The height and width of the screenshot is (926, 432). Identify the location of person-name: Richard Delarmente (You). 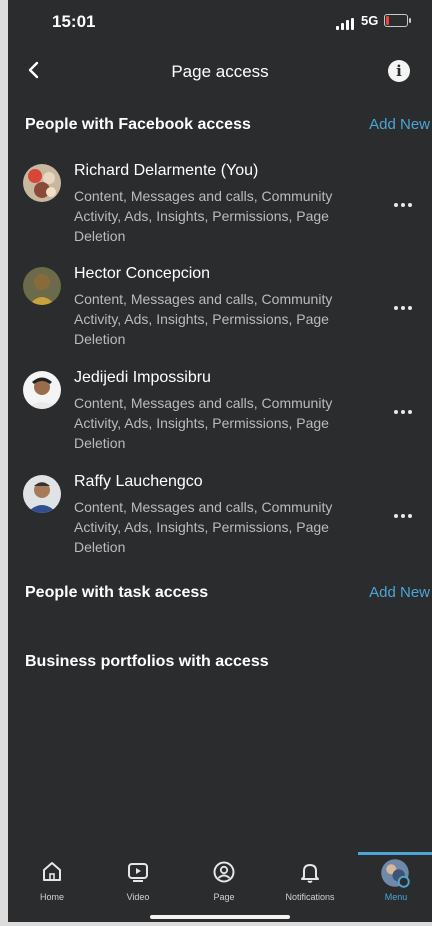
(166, 170).